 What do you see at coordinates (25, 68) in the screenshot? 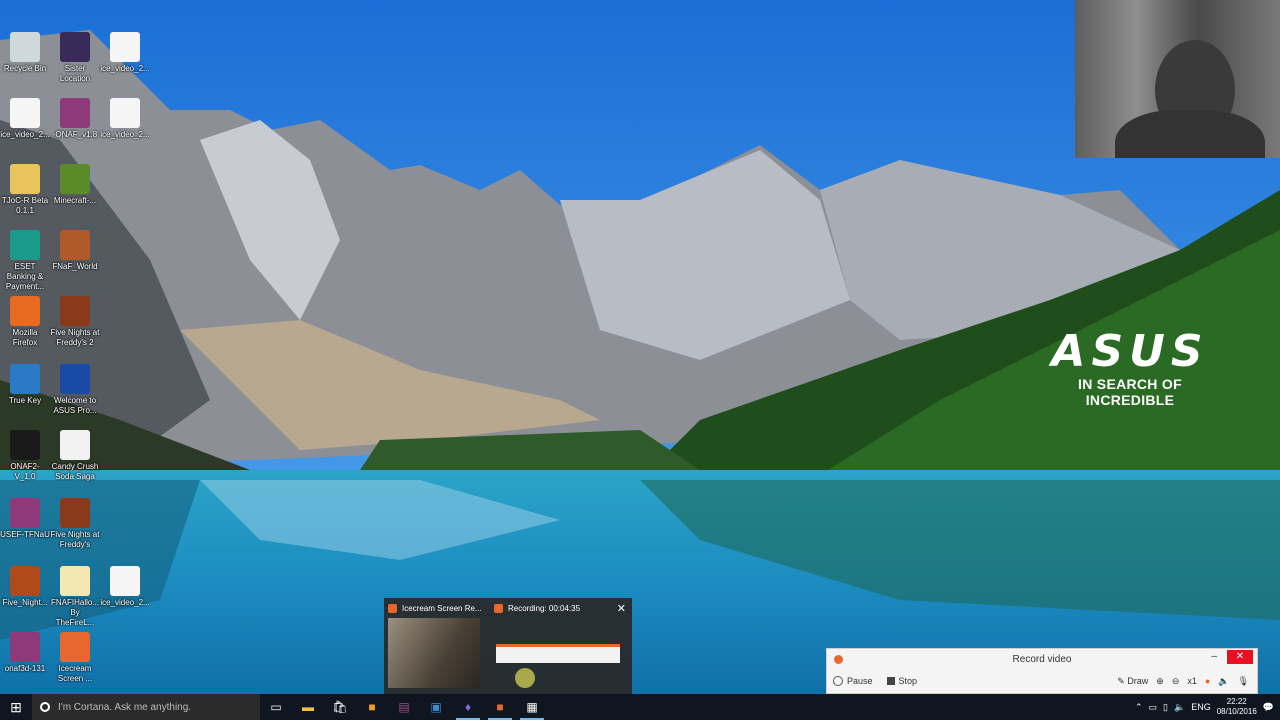
I see `desktop-icon-label: Recycle Bin` at bounding box center [25, 68].